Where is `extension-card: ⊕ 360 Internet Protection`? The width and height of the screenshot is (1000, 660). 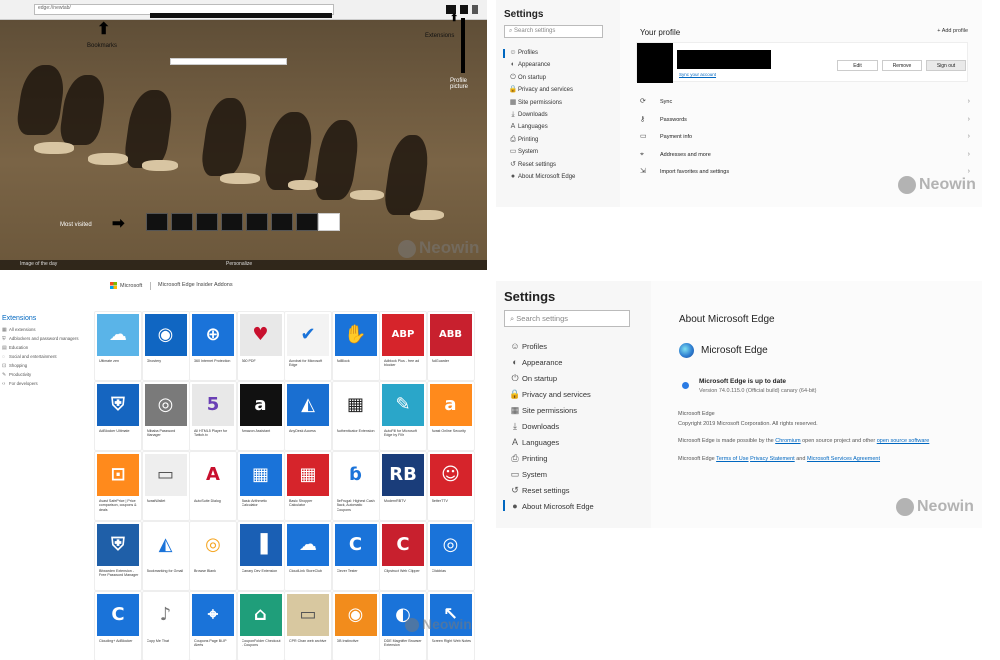
extension-card: ⊕ 360 Internet Protection is located at coordinates (213, 346).